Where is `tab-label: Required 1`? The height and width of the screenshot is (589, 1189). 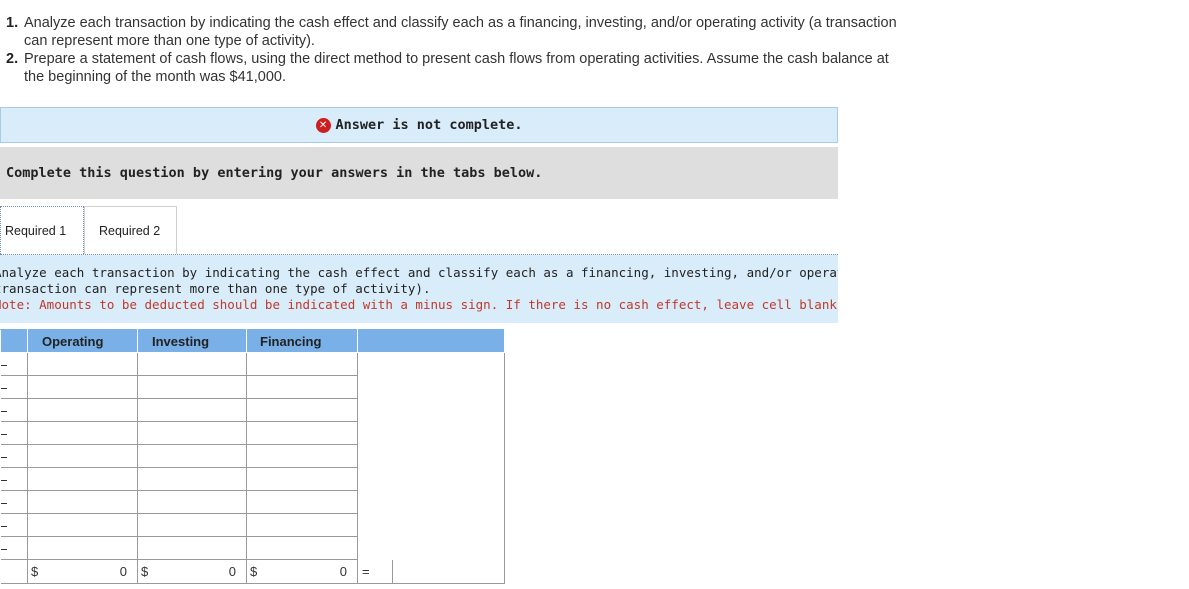
tab-label: Required 1 is located at coordinates (36, 230).